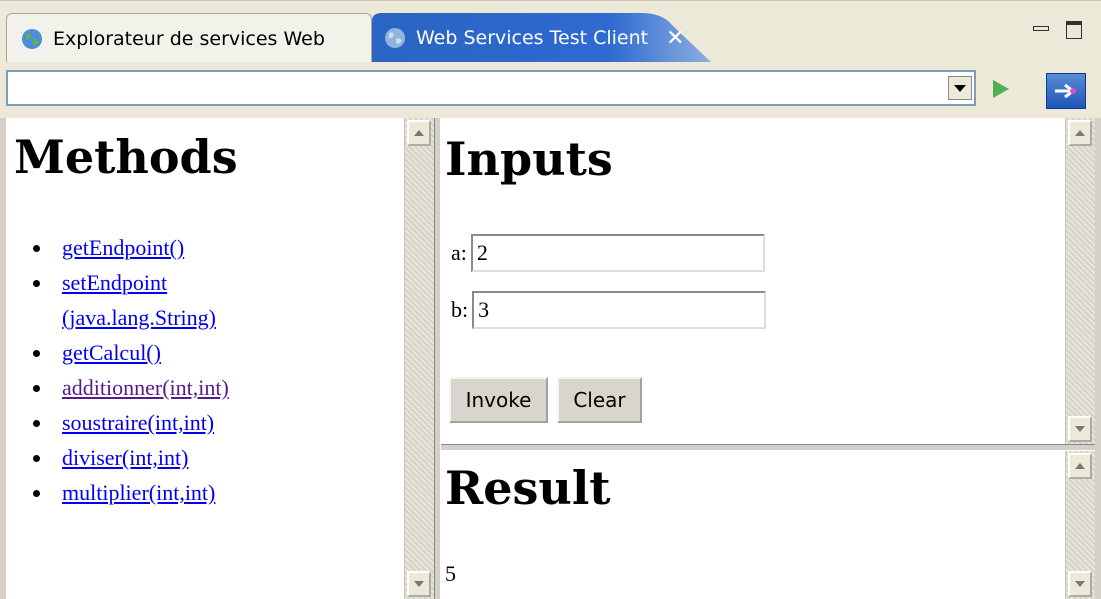  I want to click on tab-label: Explorateur de services Web, so click(189, 38).